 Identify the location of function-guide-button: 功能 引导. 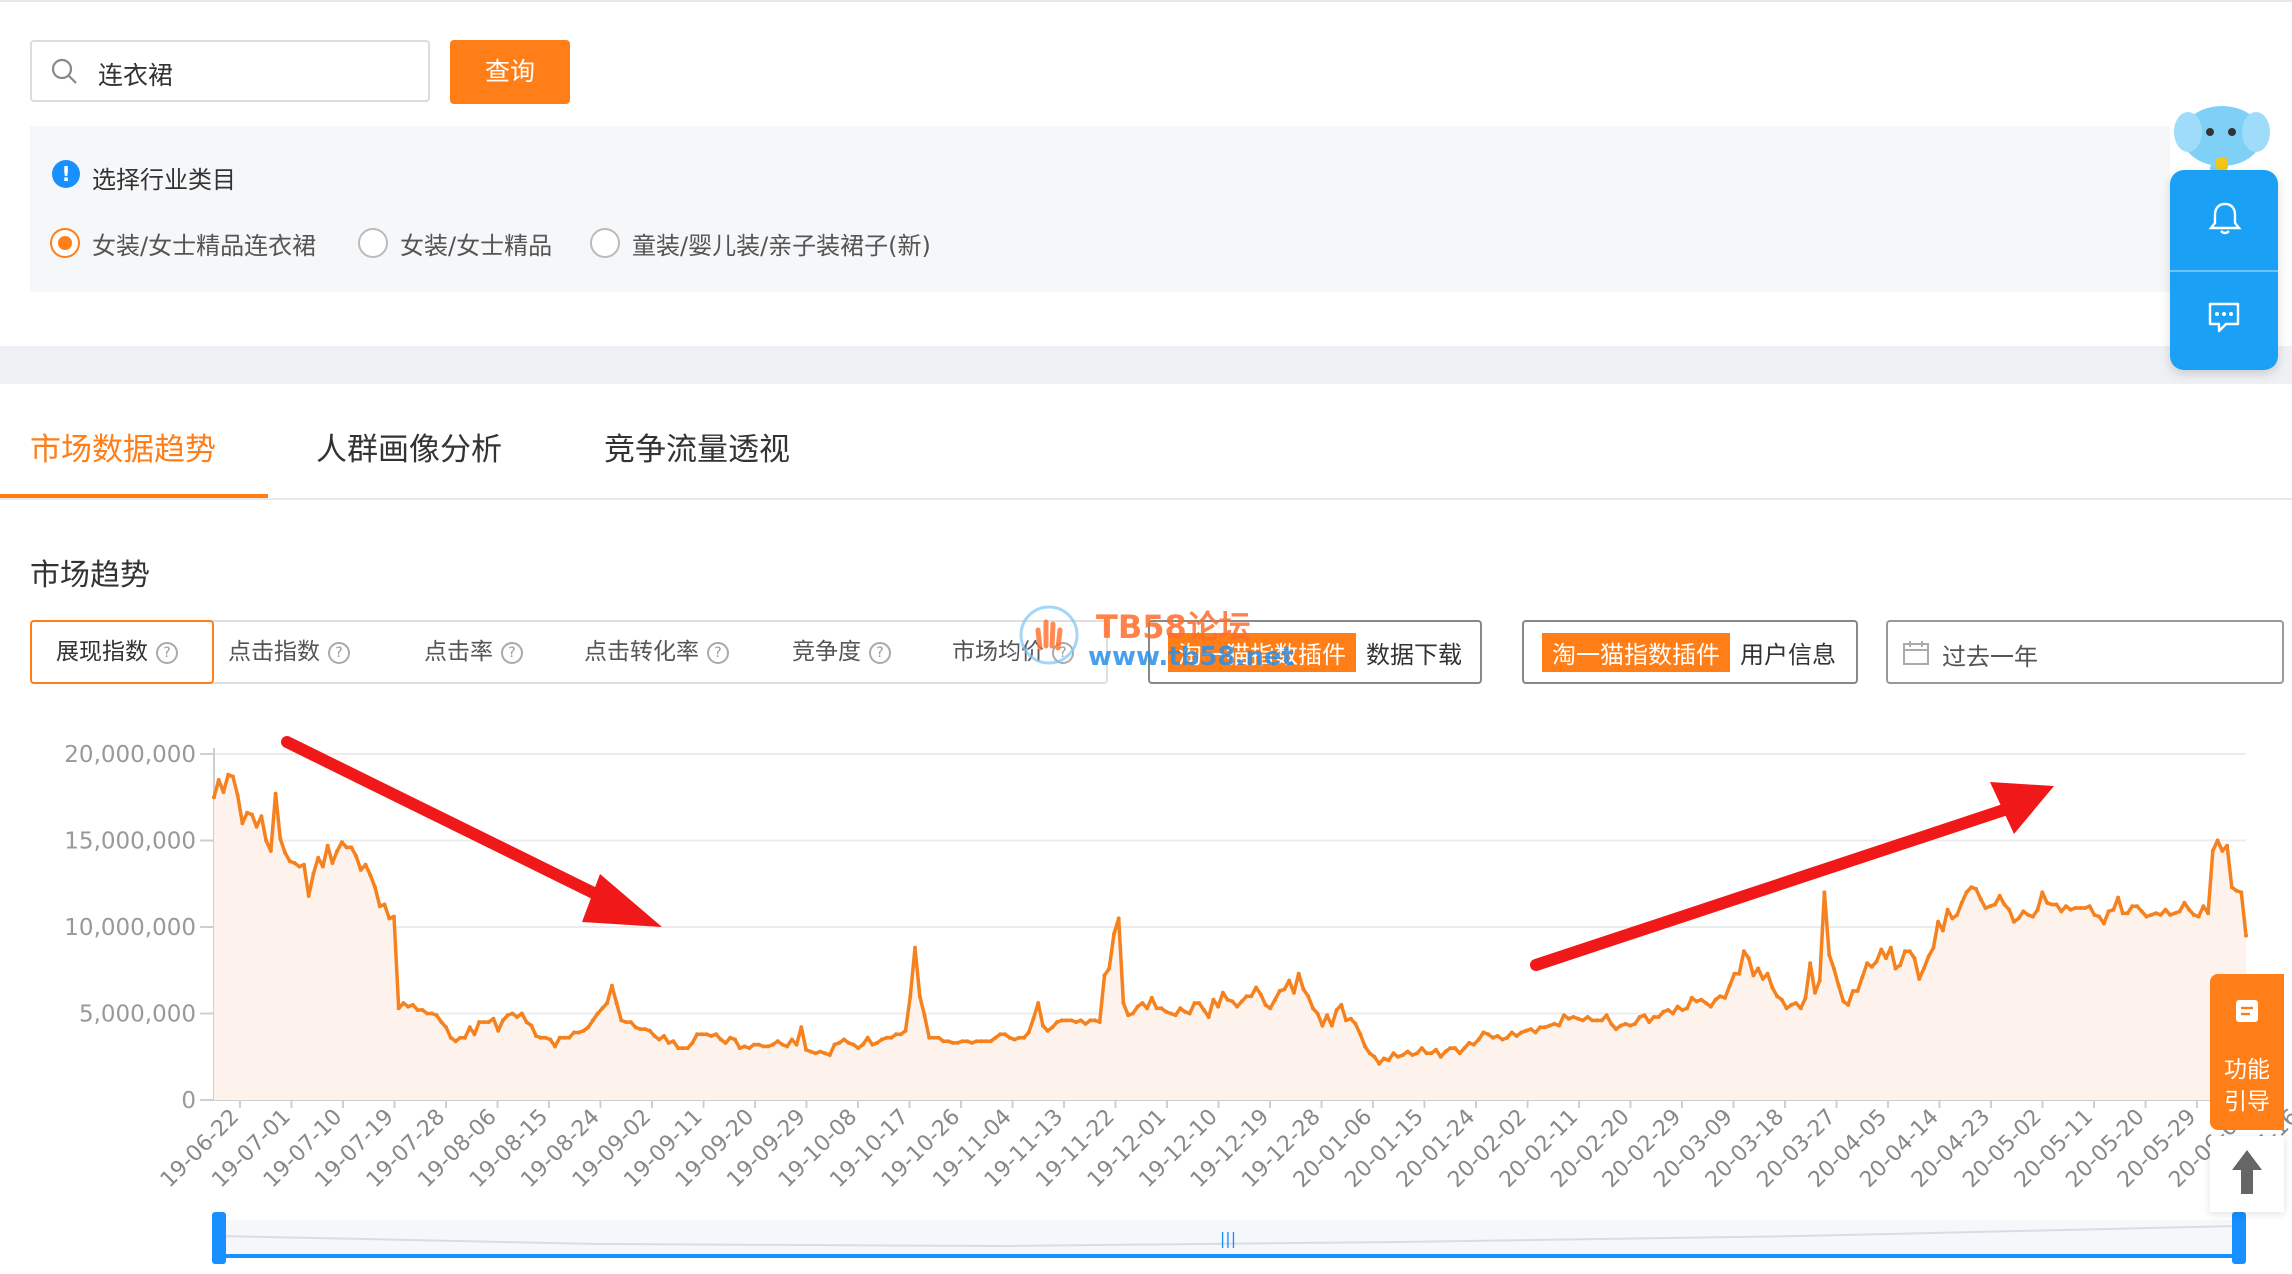
(2247, 1052).